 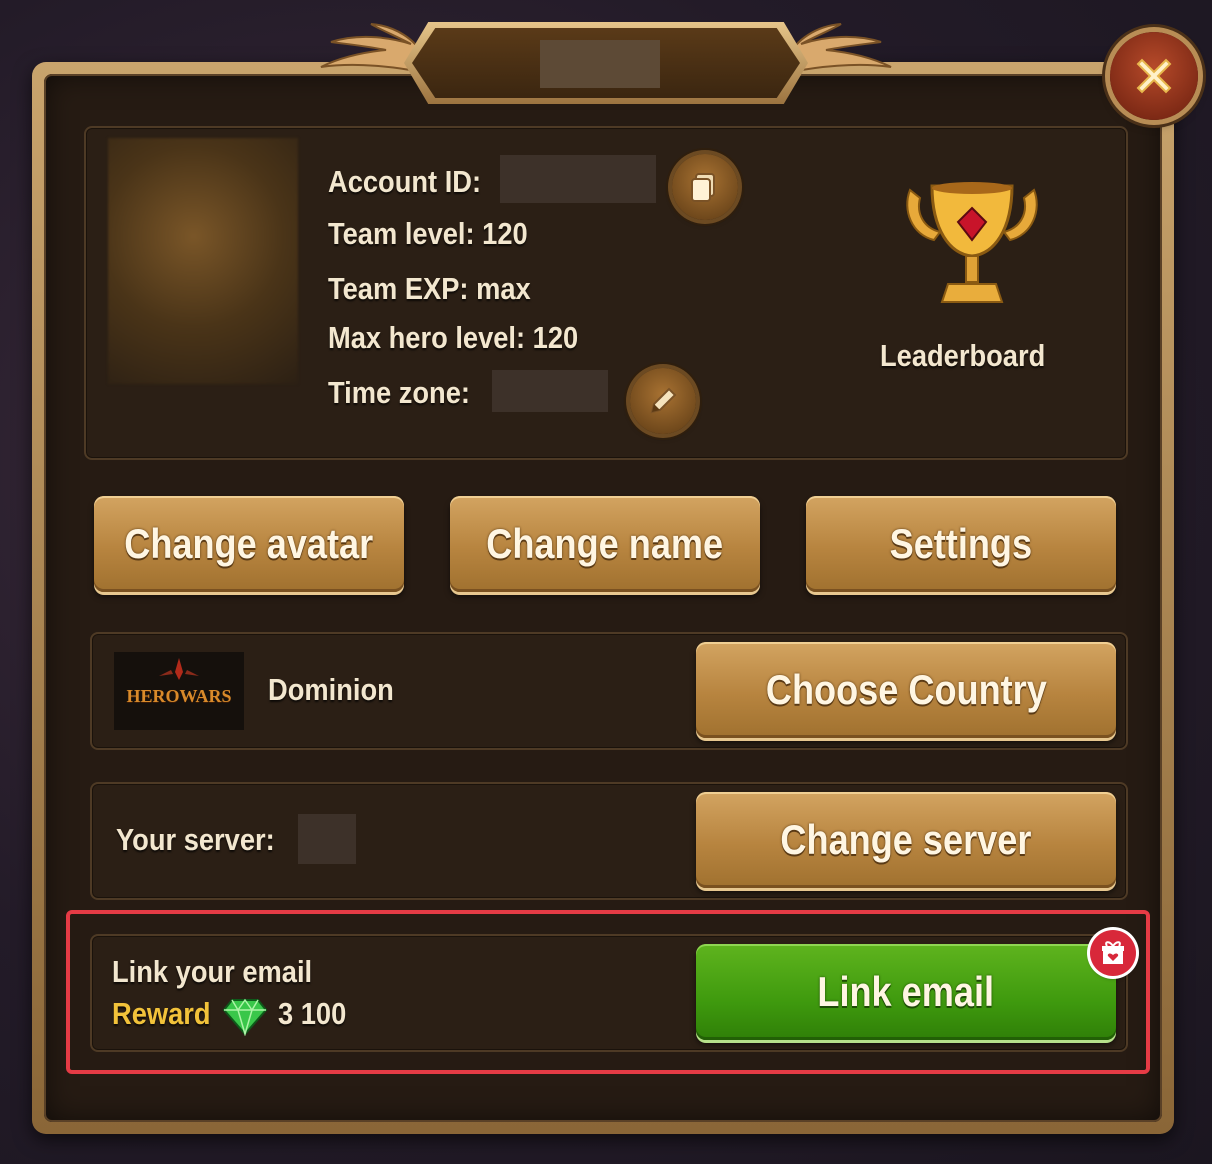 I want to click on leaderboard-button: Leaderboard, so click(x=970, y=281).